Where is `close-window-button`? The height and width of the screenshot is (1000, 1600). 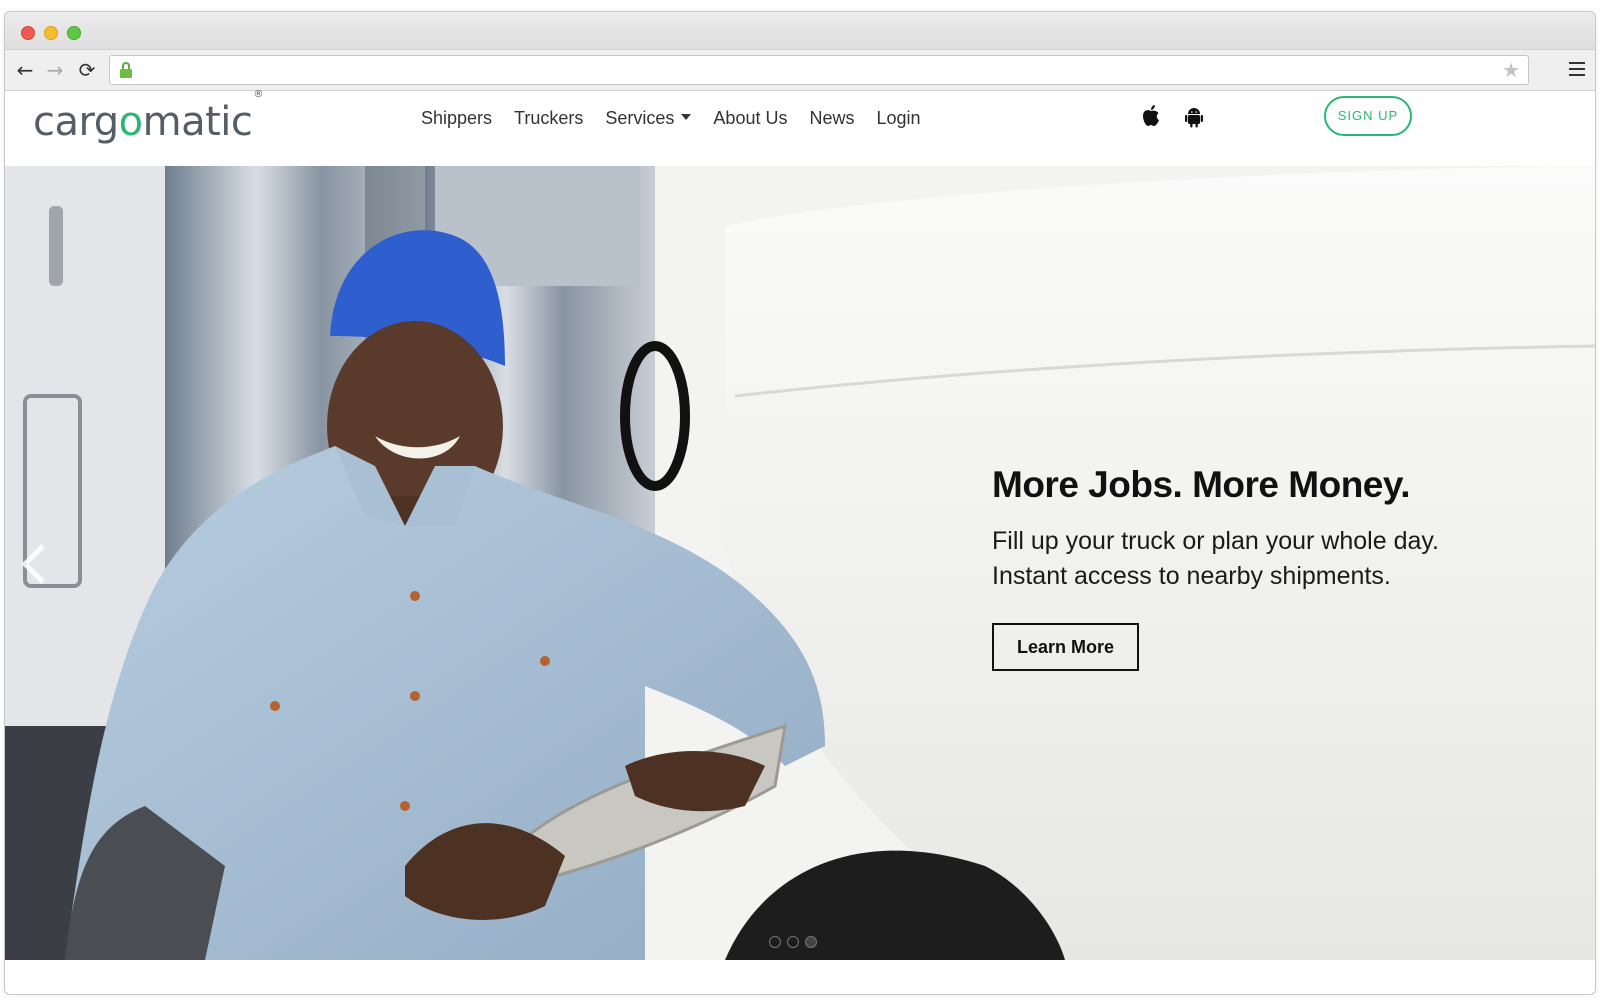 close-window-button is located at coordinates (28, 33).